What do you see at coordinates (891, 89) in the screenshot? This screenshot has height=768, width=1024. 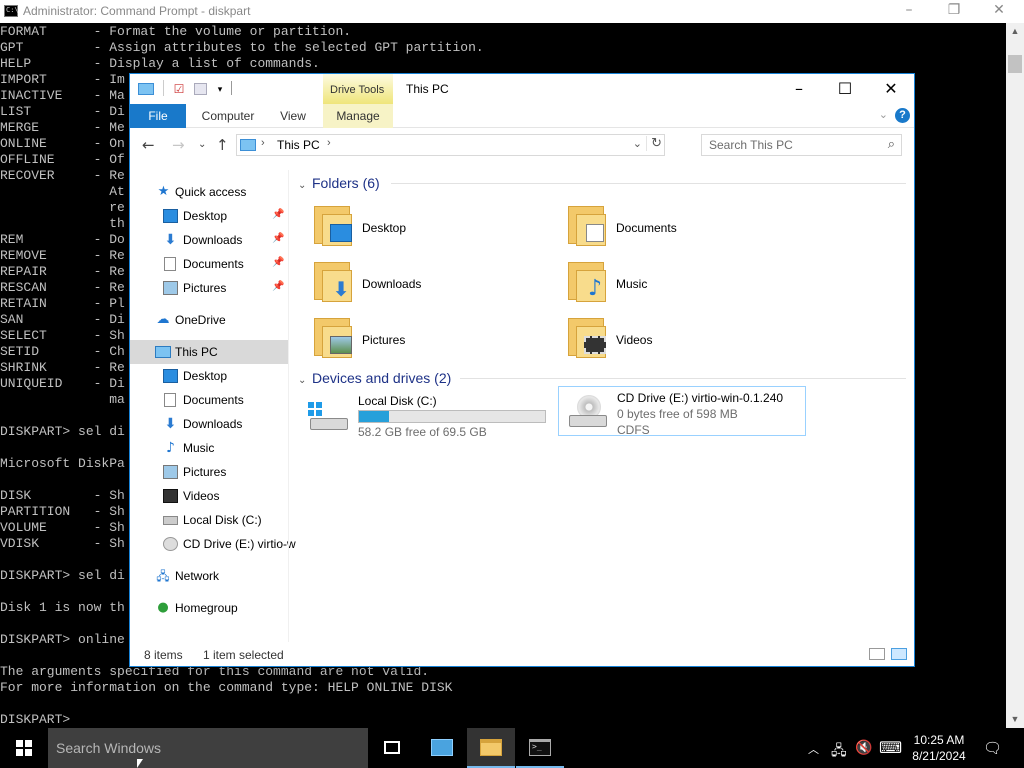 I see `explorer-close-button: ✕` at bounding box center [891, 89].